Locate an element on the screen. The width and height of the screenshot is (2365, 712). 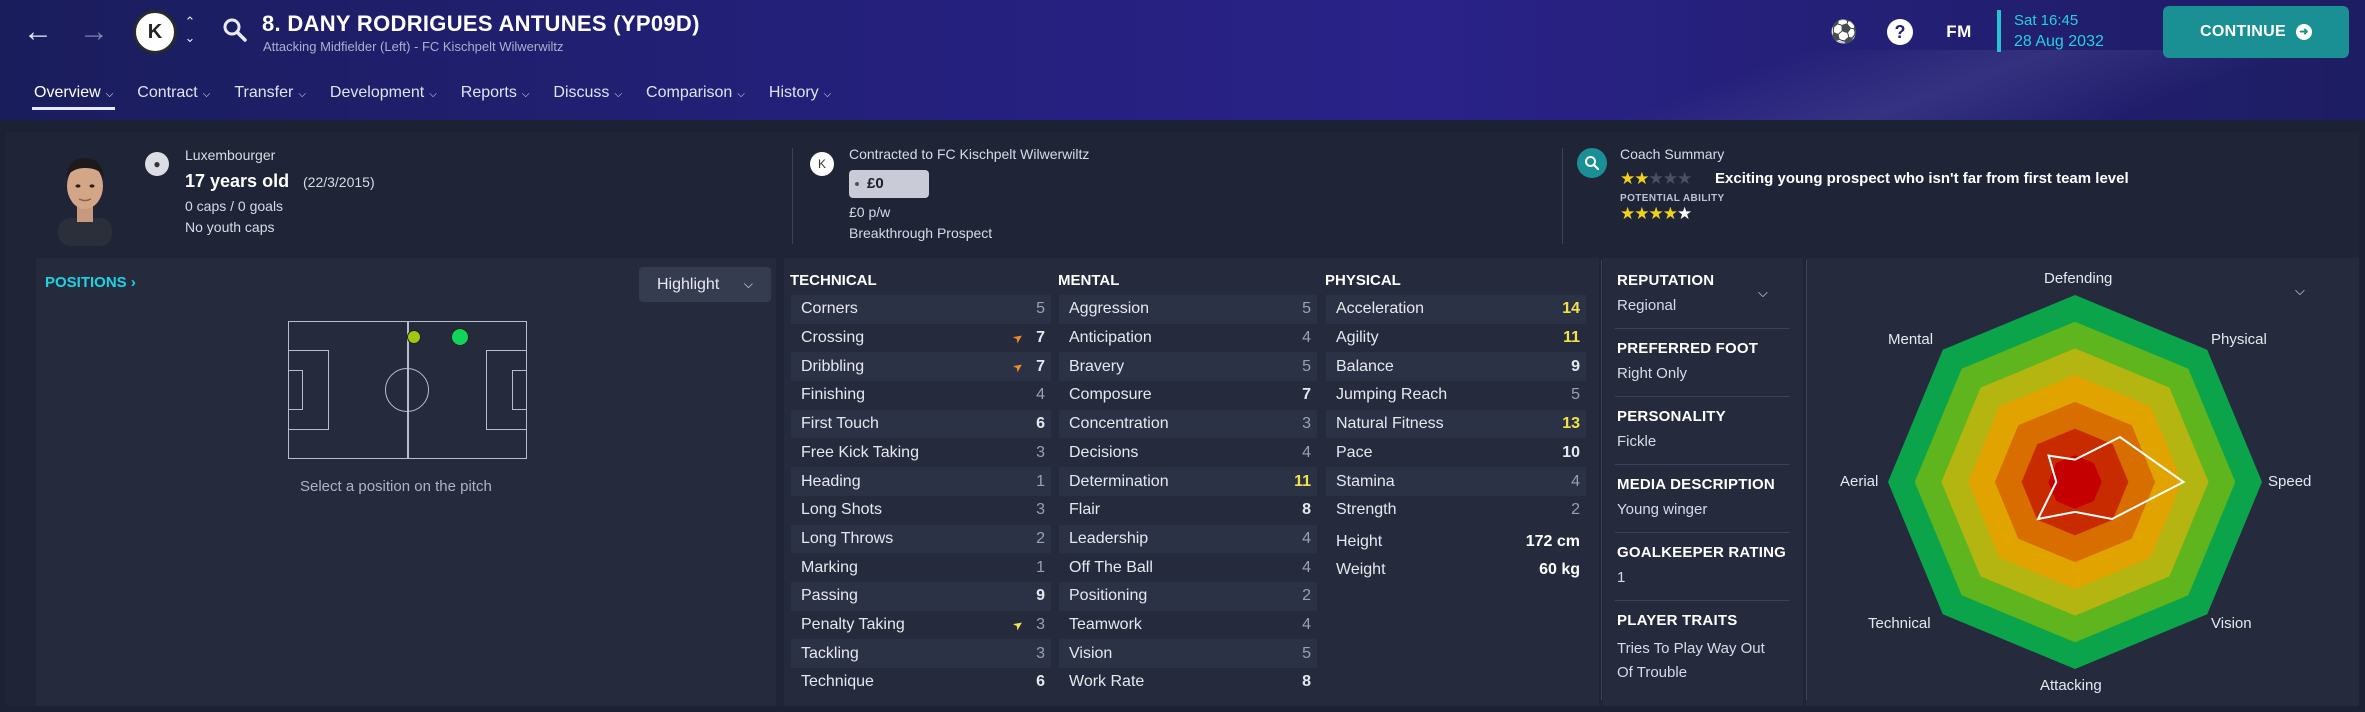
club-badge-small-icon: K is located at coordinates (822, 164).